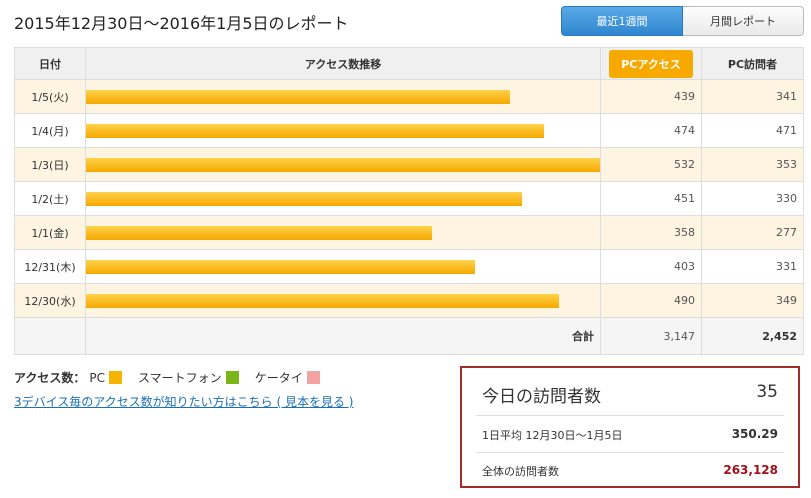  What do you see at coordinates (767, 392) in the screenshot?
I see `today-visitors-value: 35` at bounding box center [767, 392].